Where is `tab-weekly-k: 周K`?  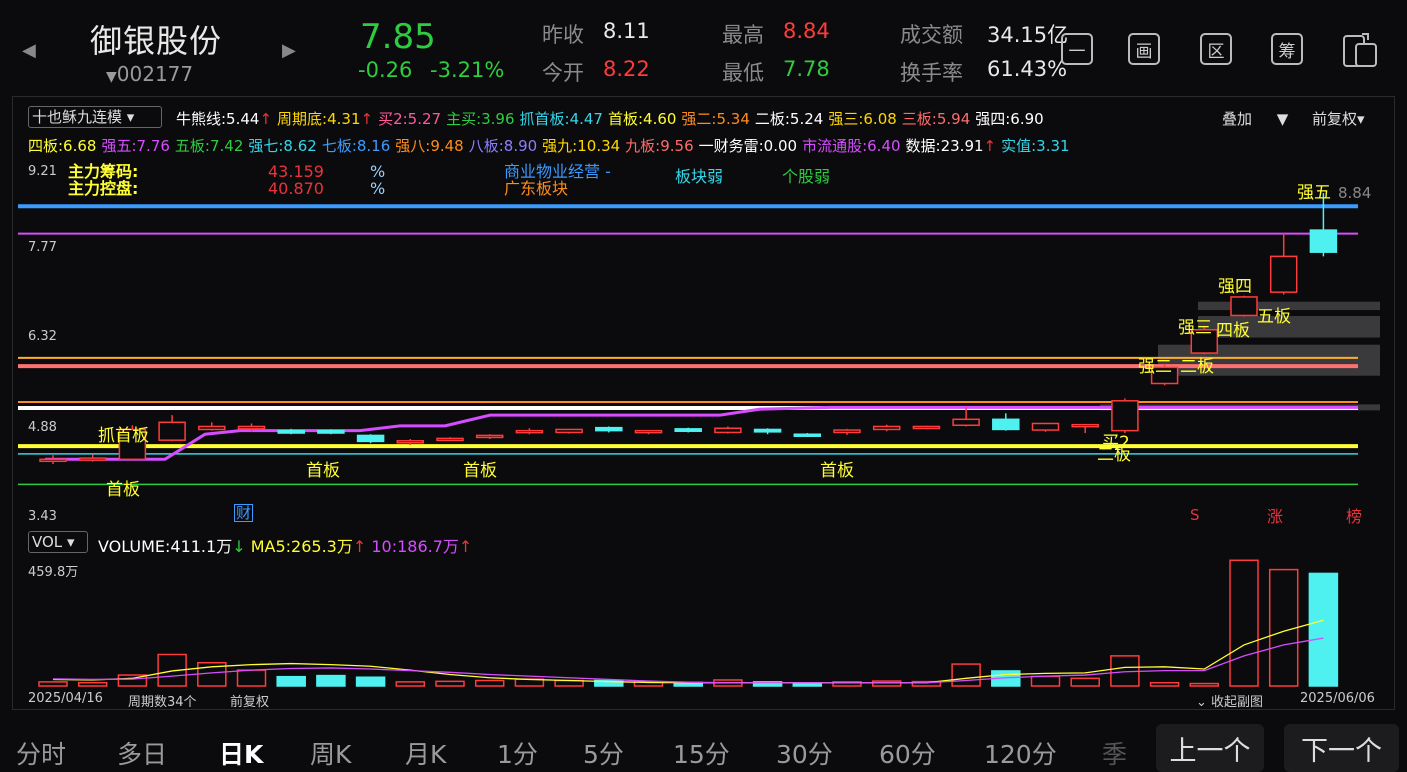 tab-weekly-k: 周K is located at coordinates (330, 753).